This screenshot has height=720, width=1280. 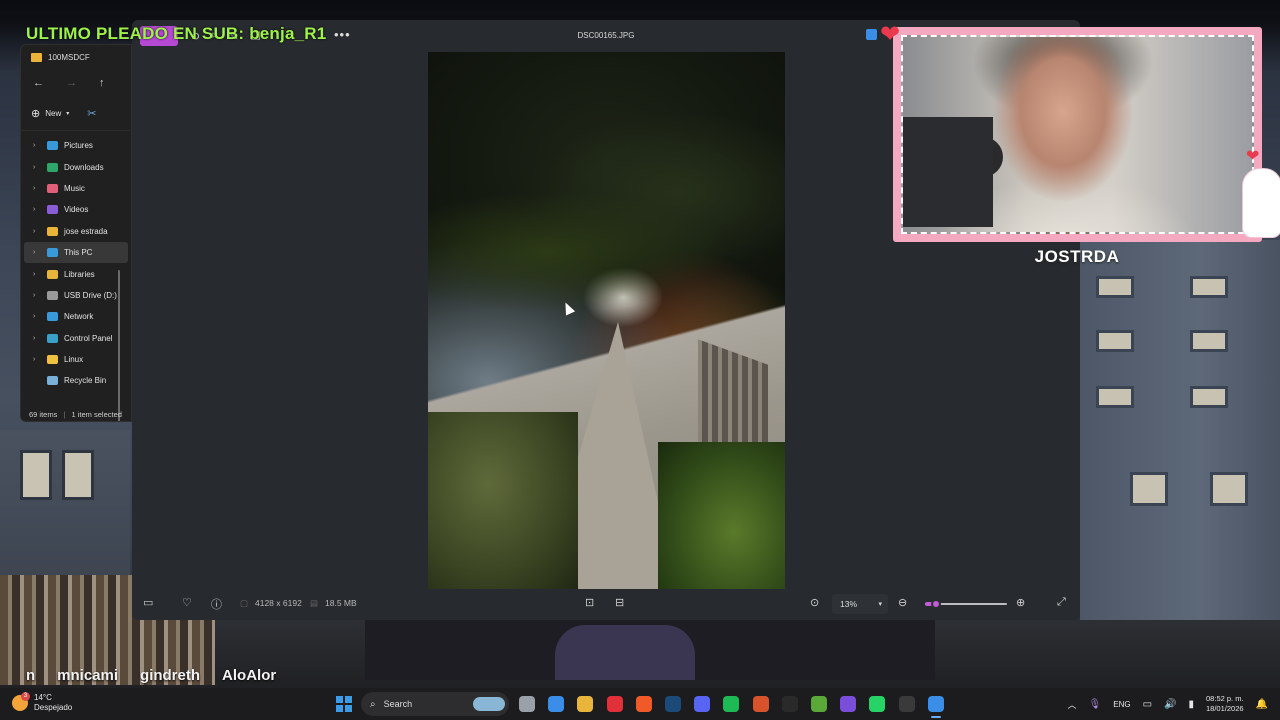 What do you see at coordinates (702, 704) in the screenshot?
I see `discord-icon` at bounding box center [702, 704].